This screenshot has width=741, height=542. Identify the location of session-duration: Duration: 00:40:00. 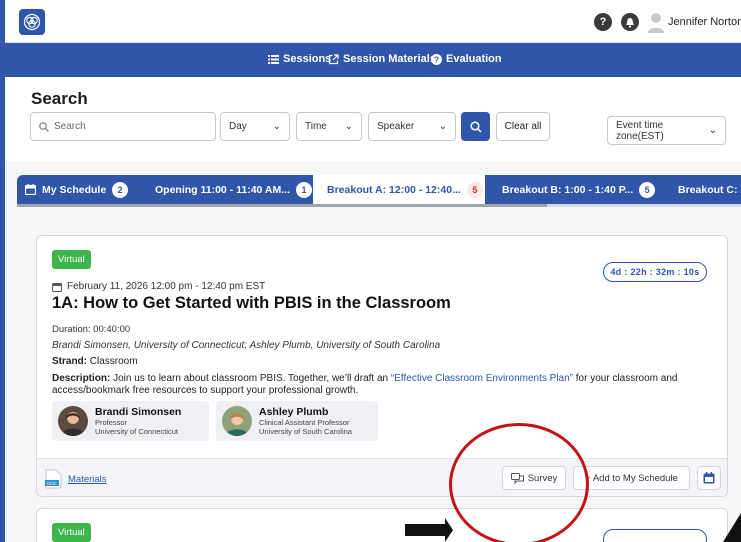
(91, 329).